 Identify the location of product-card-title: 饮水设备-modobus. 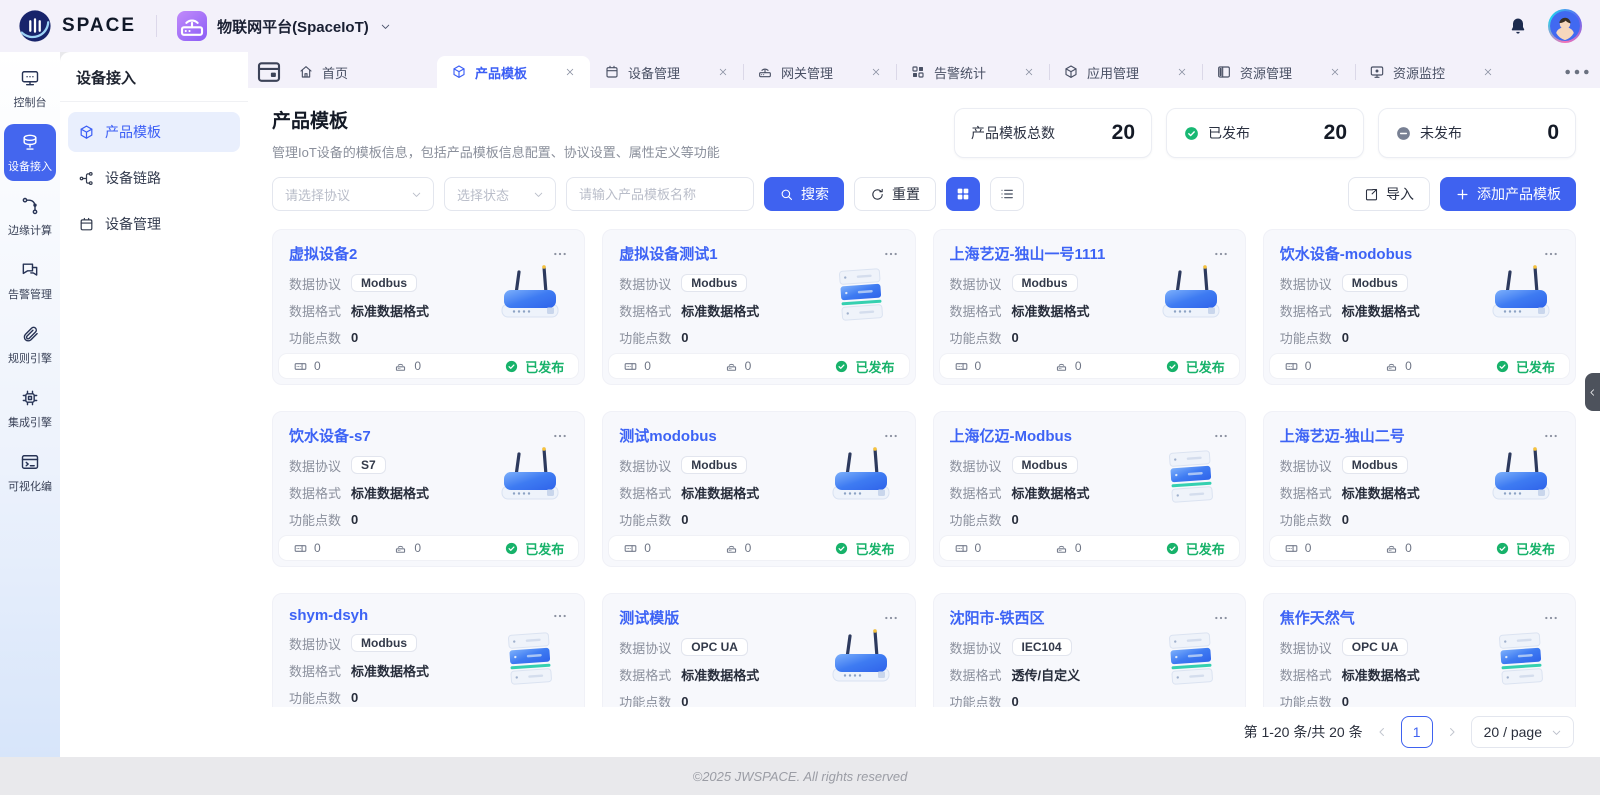
(1346, 253).